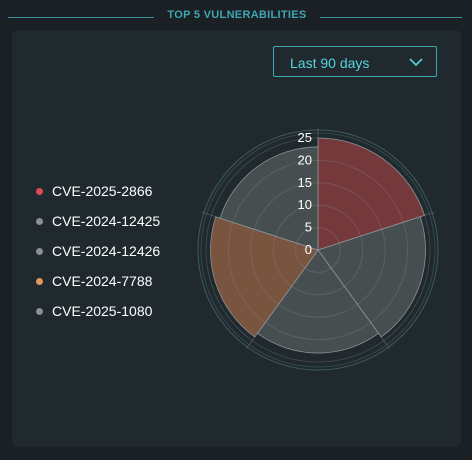 This screenshot has height=460, width=472. What do you see at coordinates (81, 17) in the screenshot?
I see `header-divider-left` at bounding box center [81, 17].